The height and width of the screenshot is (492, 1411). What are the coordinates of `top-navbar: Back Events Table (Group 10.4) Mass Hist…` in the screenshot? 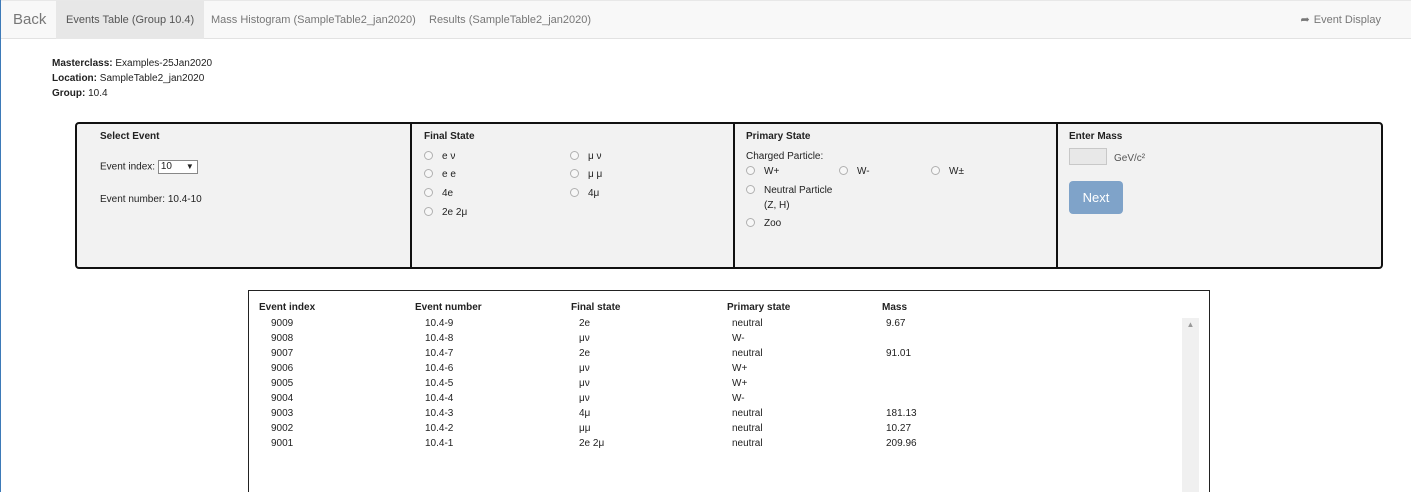 It's located at (706, 19).